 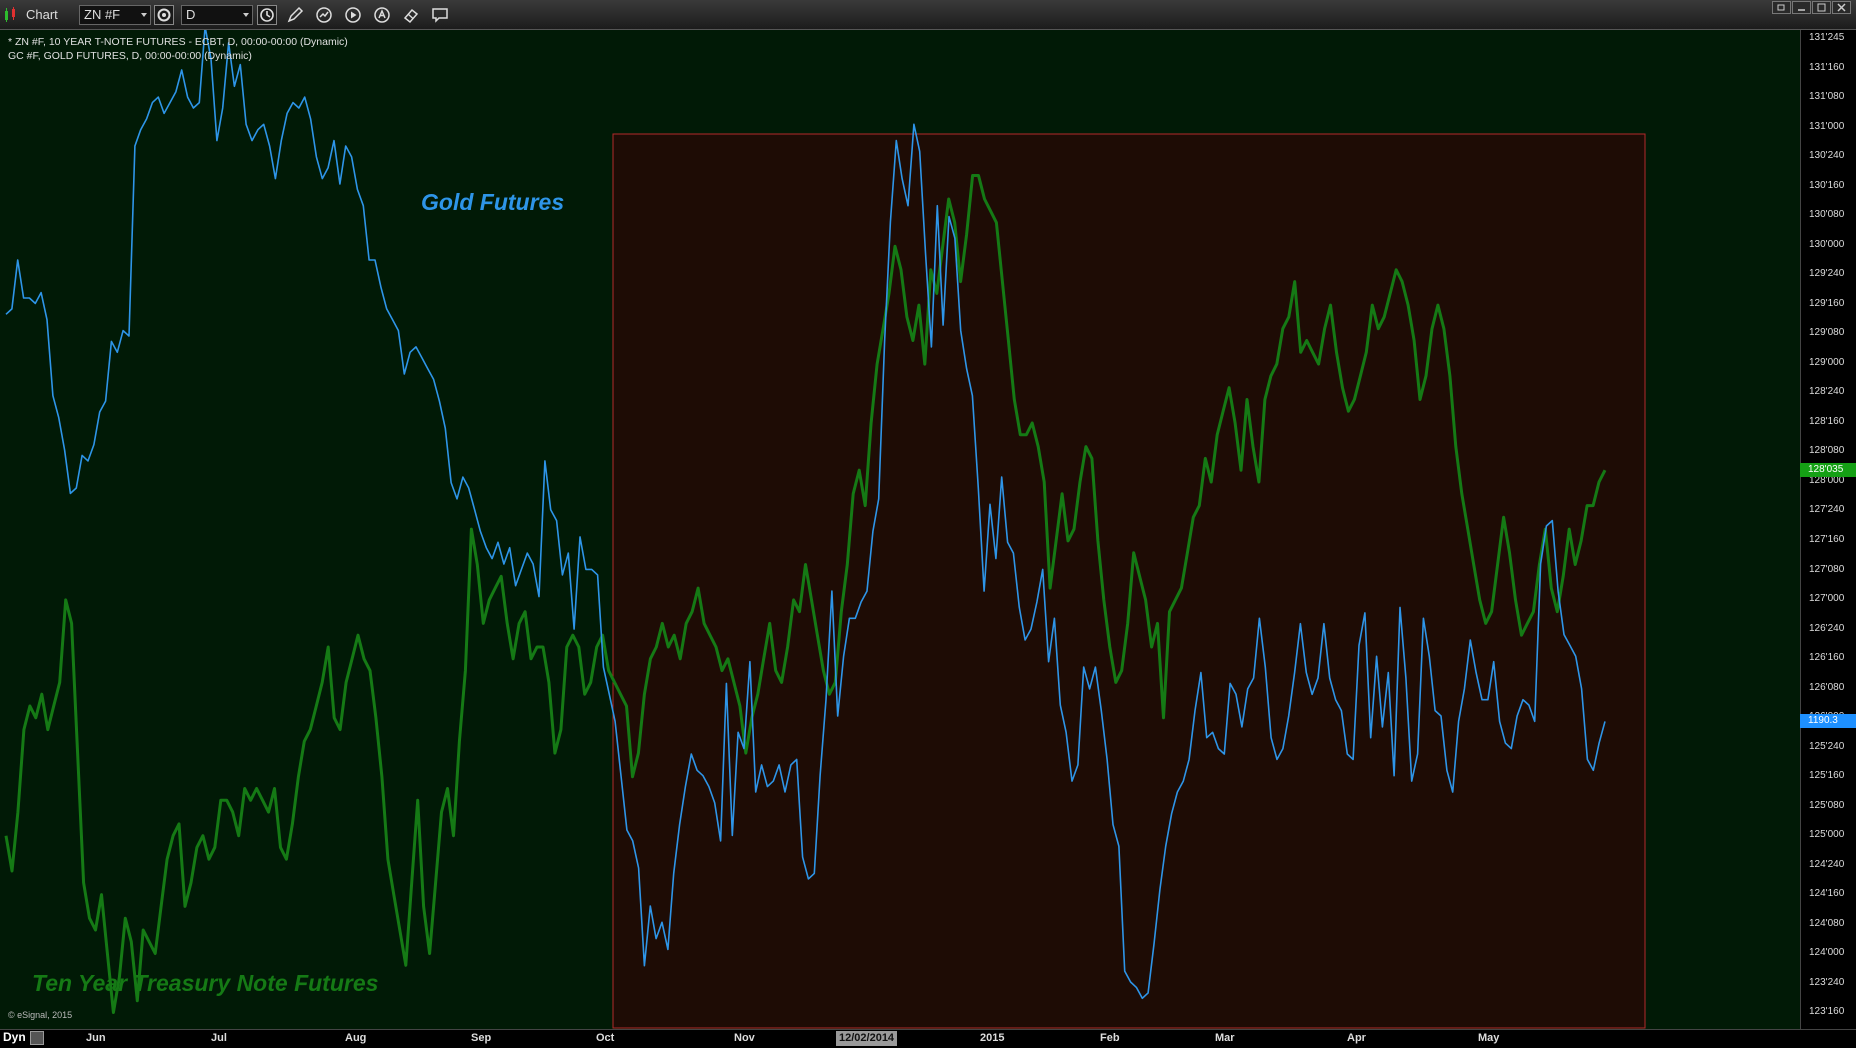 What do you see at coordinates (1827, 185) in the screenshot?
I see `price-axis-label: 130'160` at bounding box center [1827, 185].